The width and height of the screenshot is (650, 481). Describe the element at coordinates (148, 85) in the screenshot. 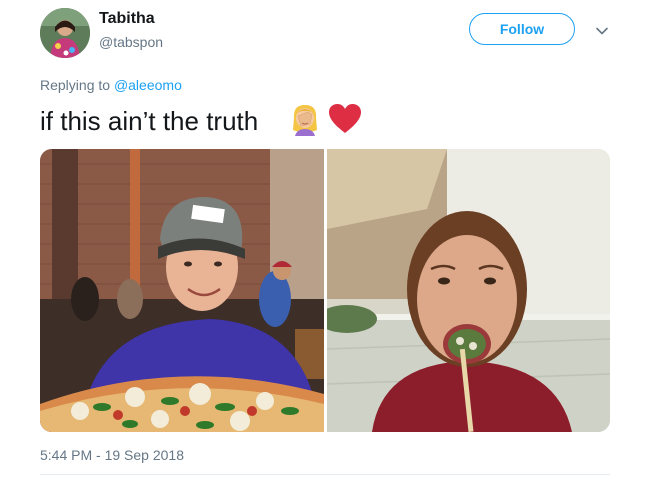

I see `reply-handle-link: @aleeomo` at that location.